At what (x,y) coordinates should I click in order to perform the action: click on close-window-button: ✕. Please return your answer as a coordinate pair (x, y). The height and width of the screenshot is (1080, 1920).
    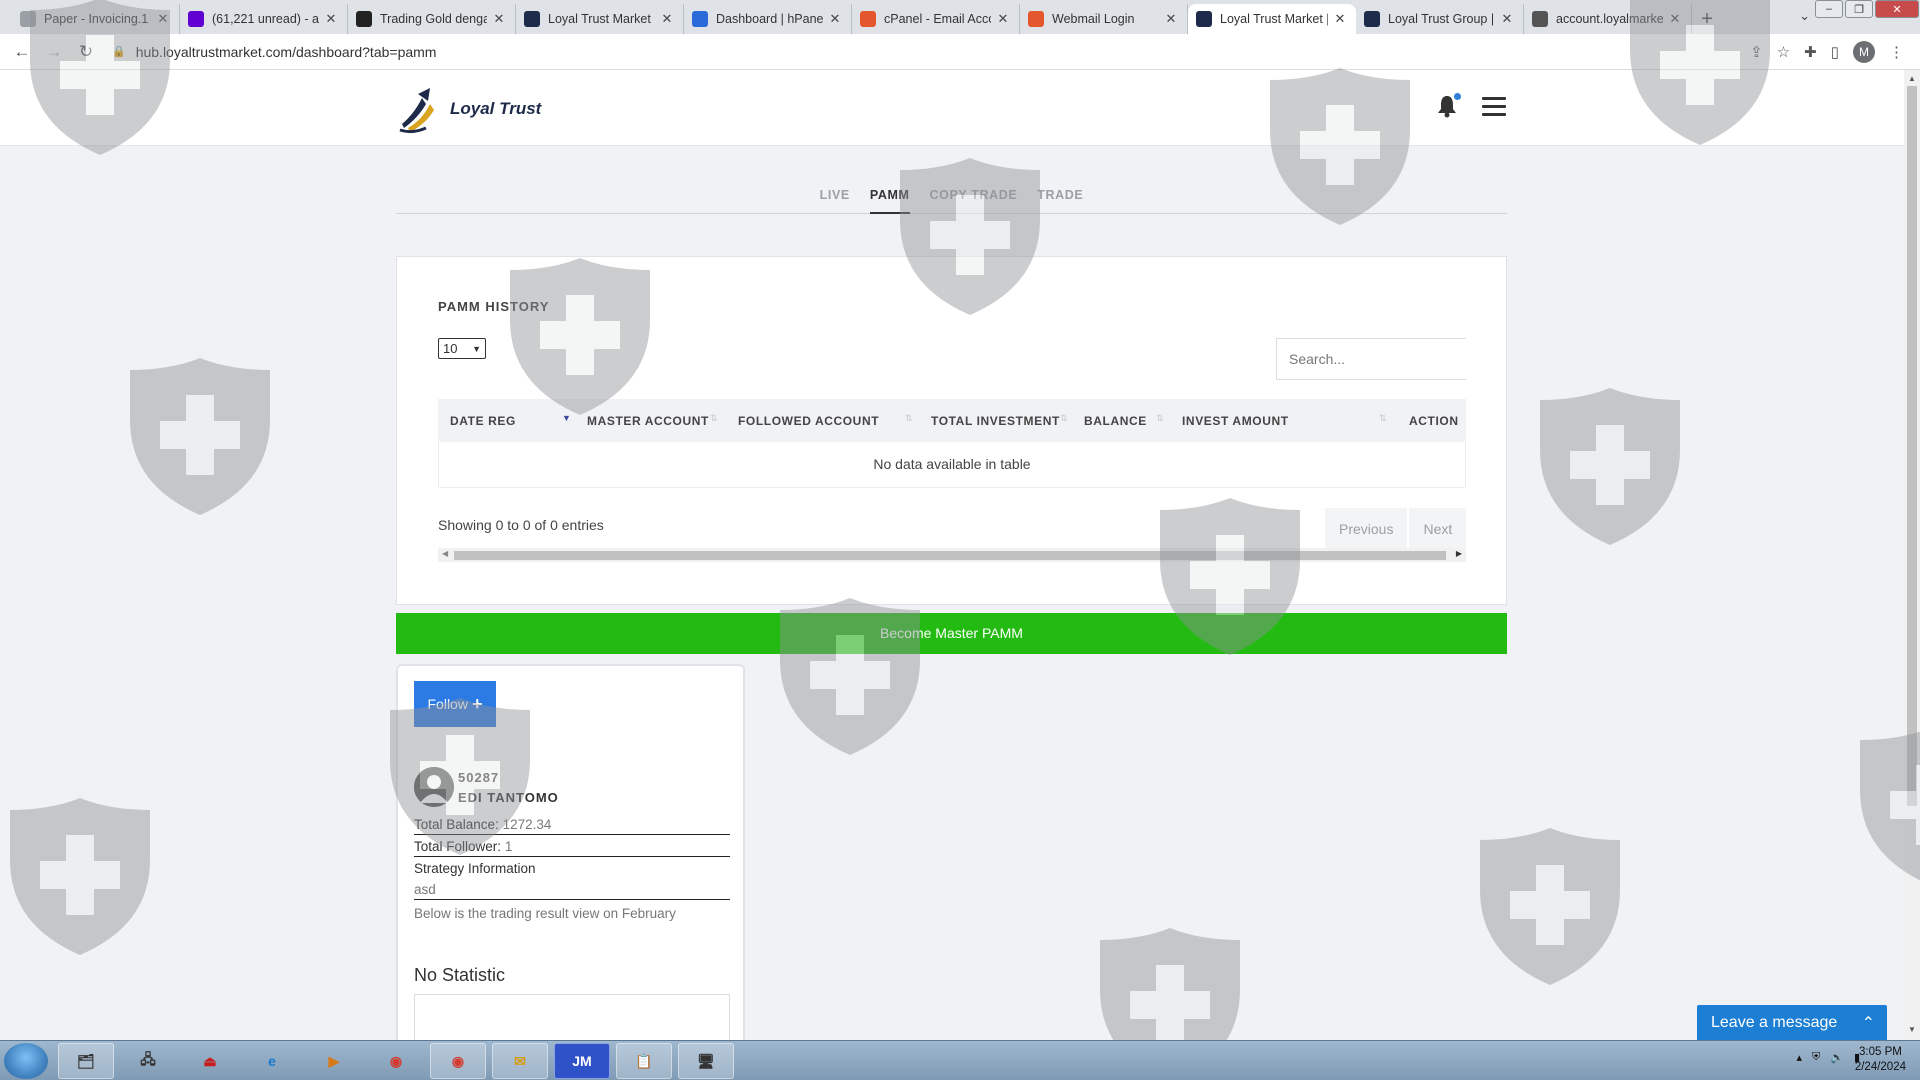
    Looking at the image, I should click on (1897, 9).